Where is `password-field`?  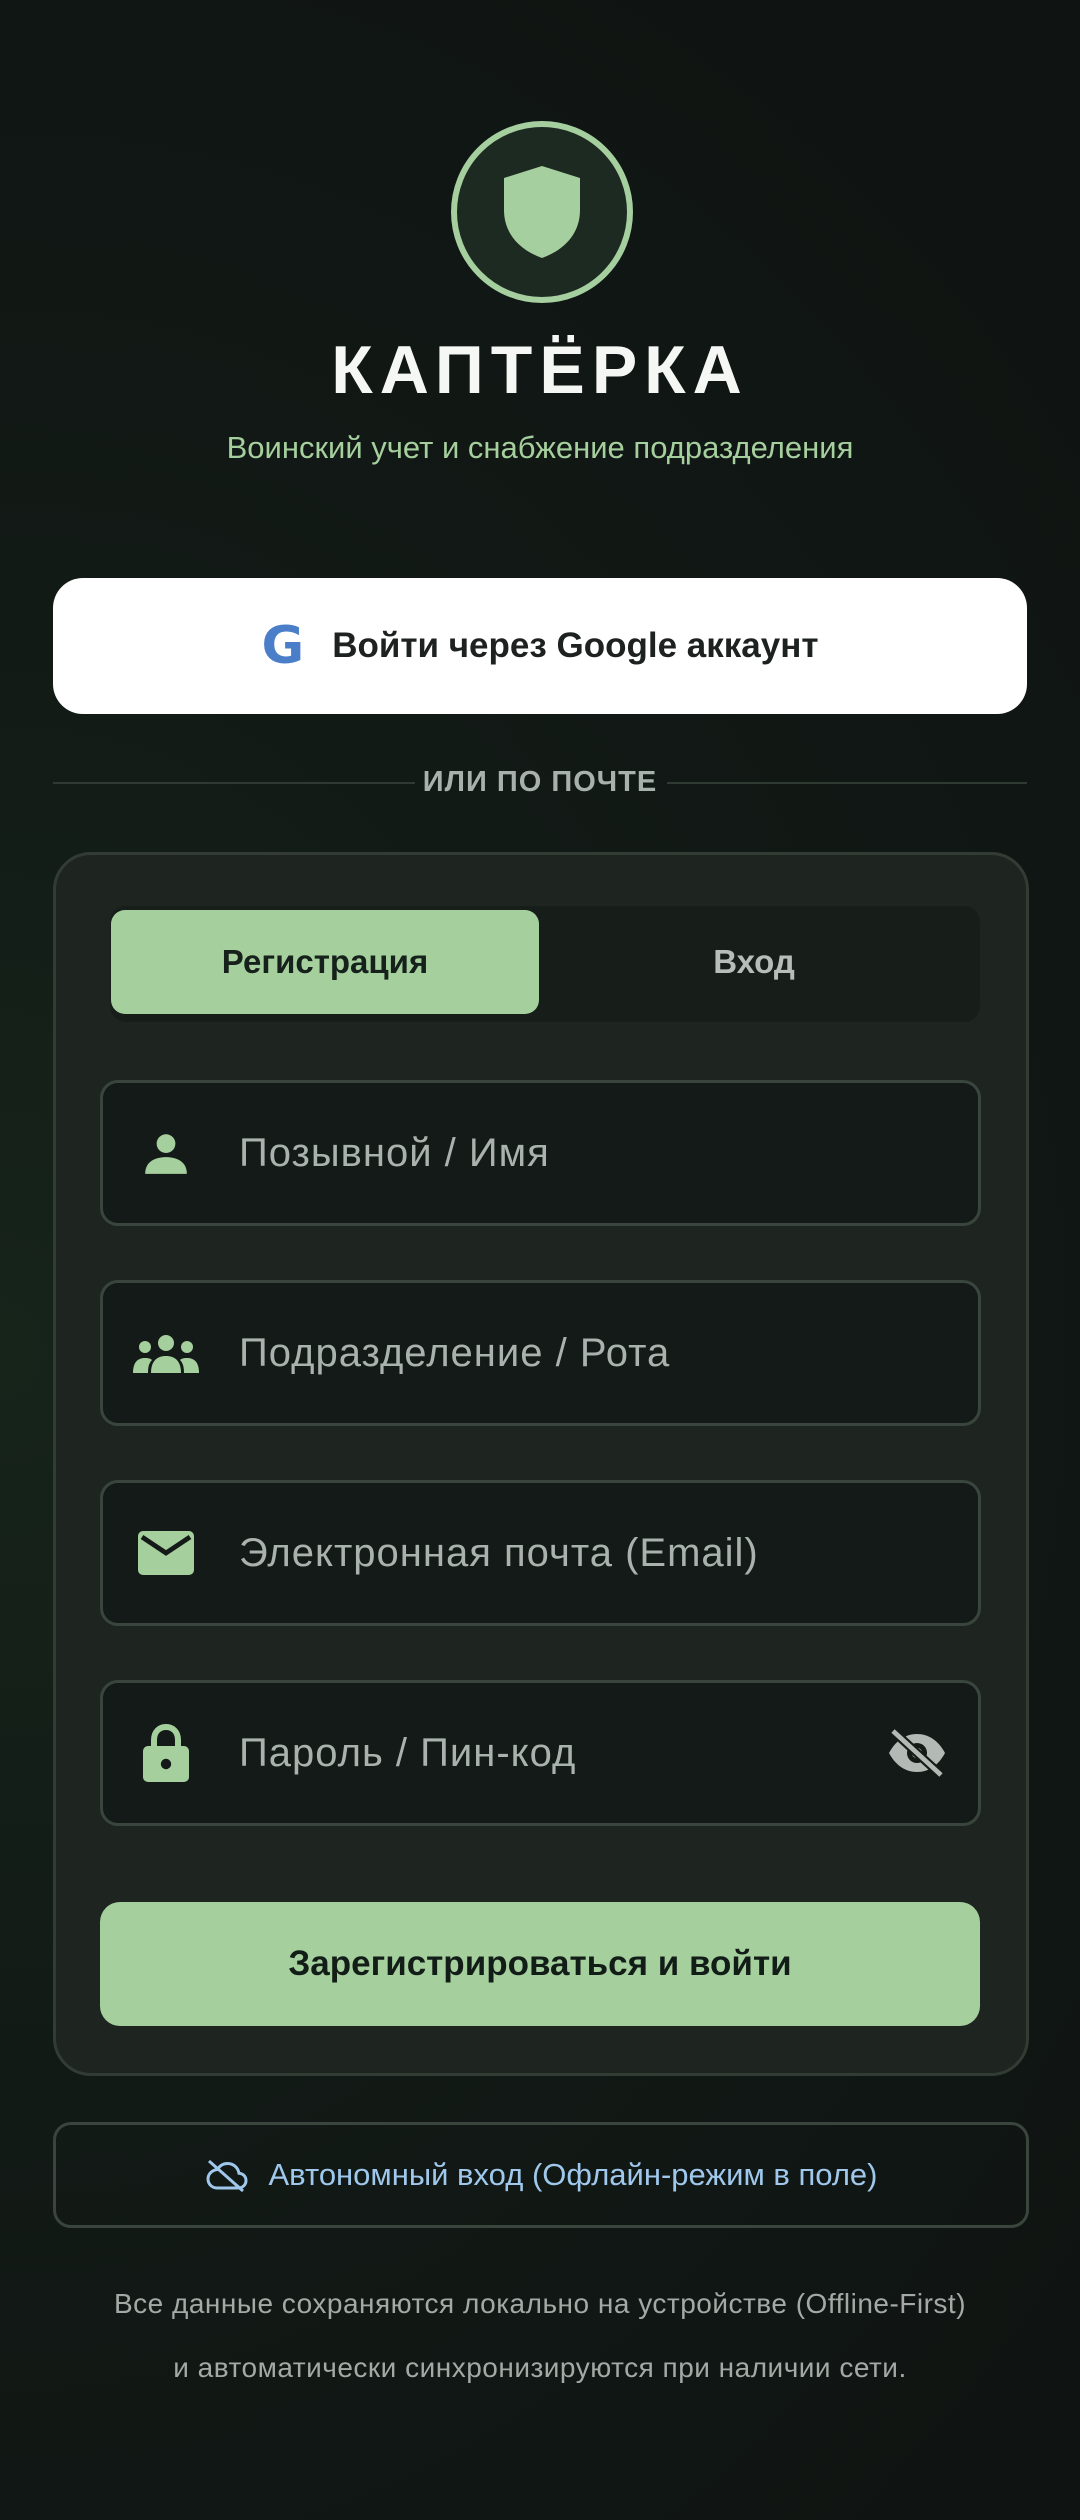
password-field is located at coordinates (540, 1753).